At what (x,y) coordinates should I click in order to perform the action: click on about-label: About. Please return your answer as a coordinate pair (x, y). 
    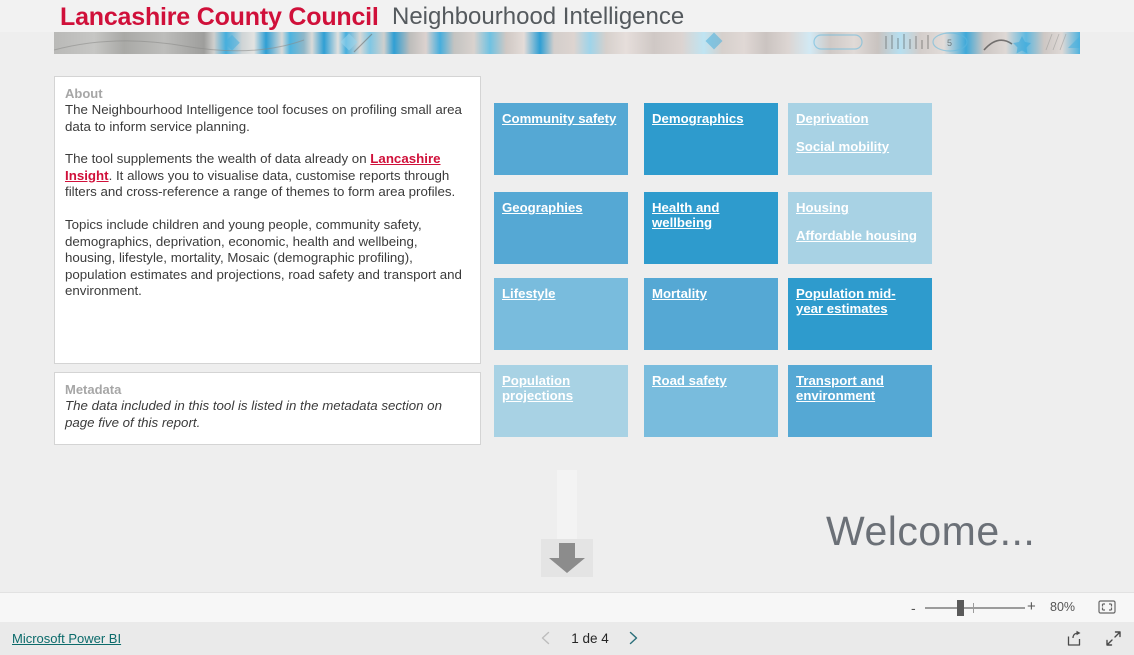
    Looking at the image, I should click on (84, 93).